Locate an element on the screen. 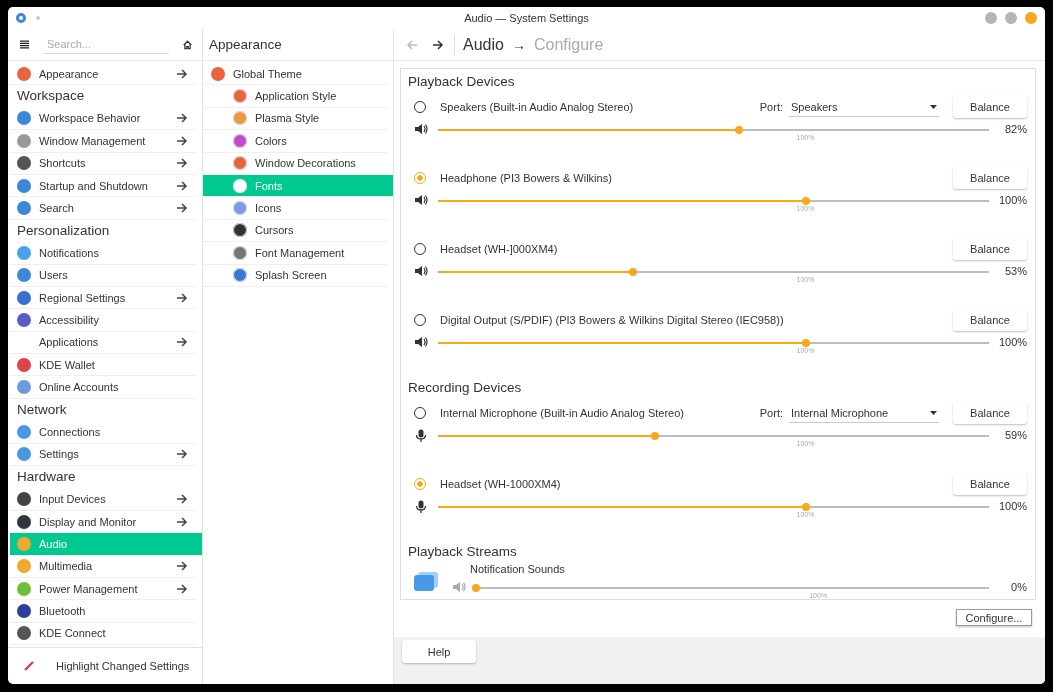 Image resolution: width=1053 pixels, height=692 pixels. sidebar-item: Search is located at coordinates (103, 208).